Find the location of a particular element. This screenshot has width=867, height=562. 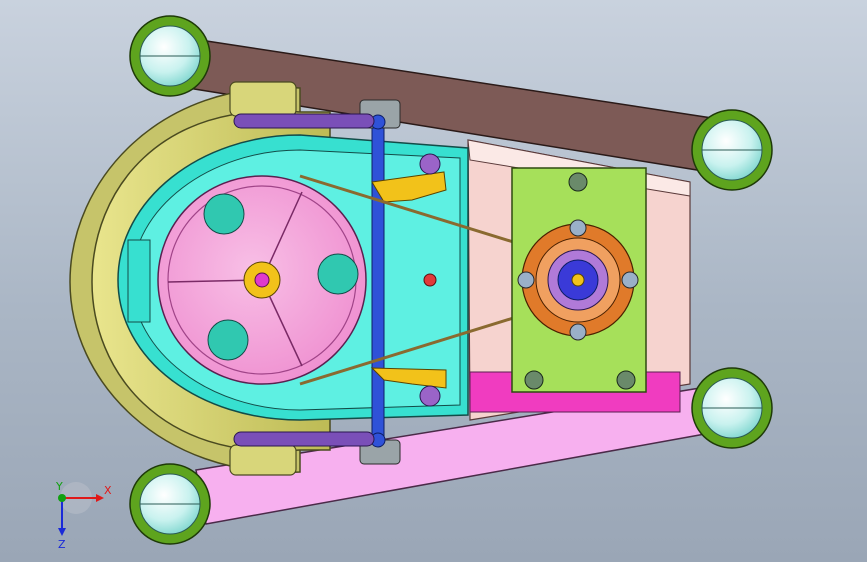

wheel-top-left is located at coordinates (170, 56).